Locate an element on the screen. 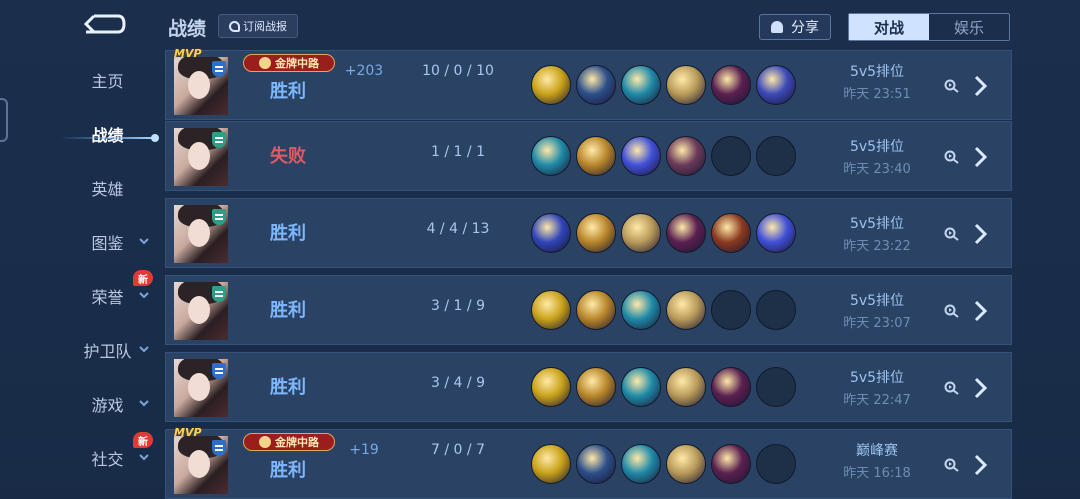 The width and height of the screenshot is (1080, 499). share-label: 分享 is located at coordinates (805, 28).